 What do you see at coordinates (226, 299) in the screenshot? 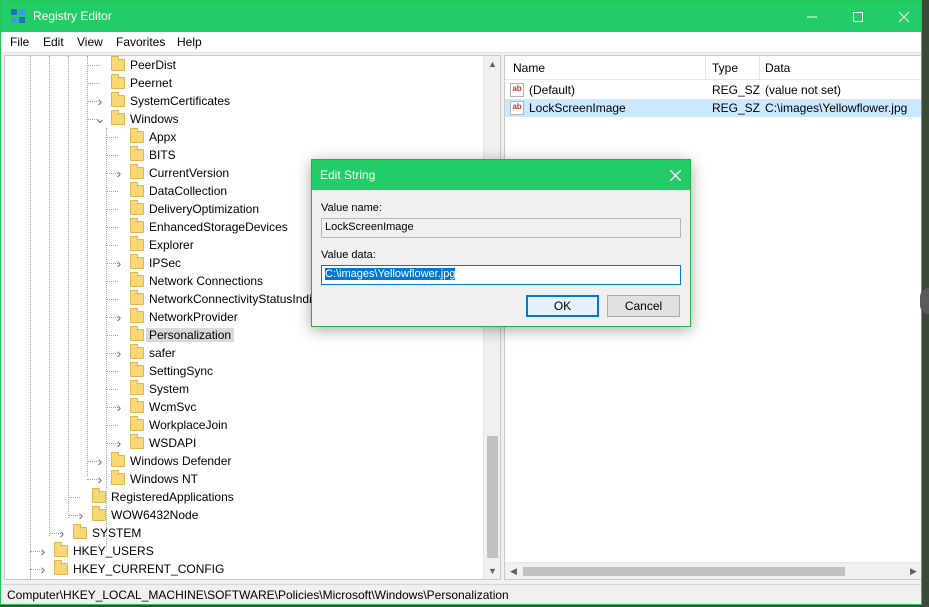
I see `tree-item: NetworkConnectivityStatusIndicator` at bounding box center [226, 299].